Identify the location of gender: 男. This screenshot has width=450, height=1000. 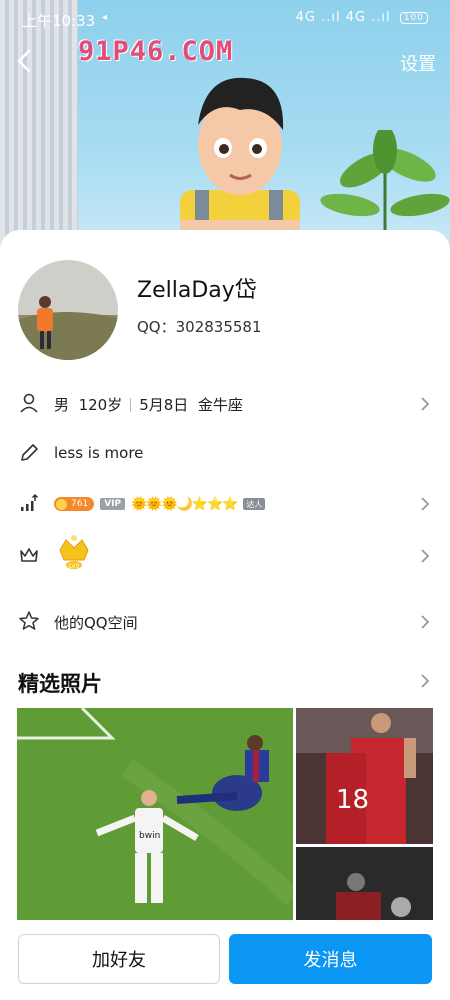
(62, 405).